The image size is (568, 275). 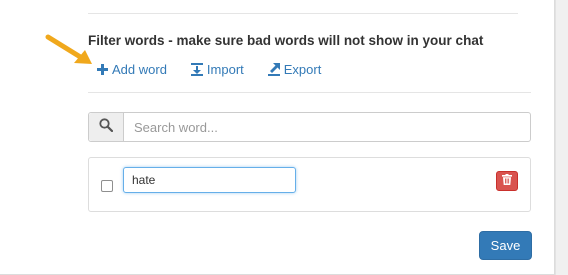 I want to click on search-addon, so click(x=106, y=127).